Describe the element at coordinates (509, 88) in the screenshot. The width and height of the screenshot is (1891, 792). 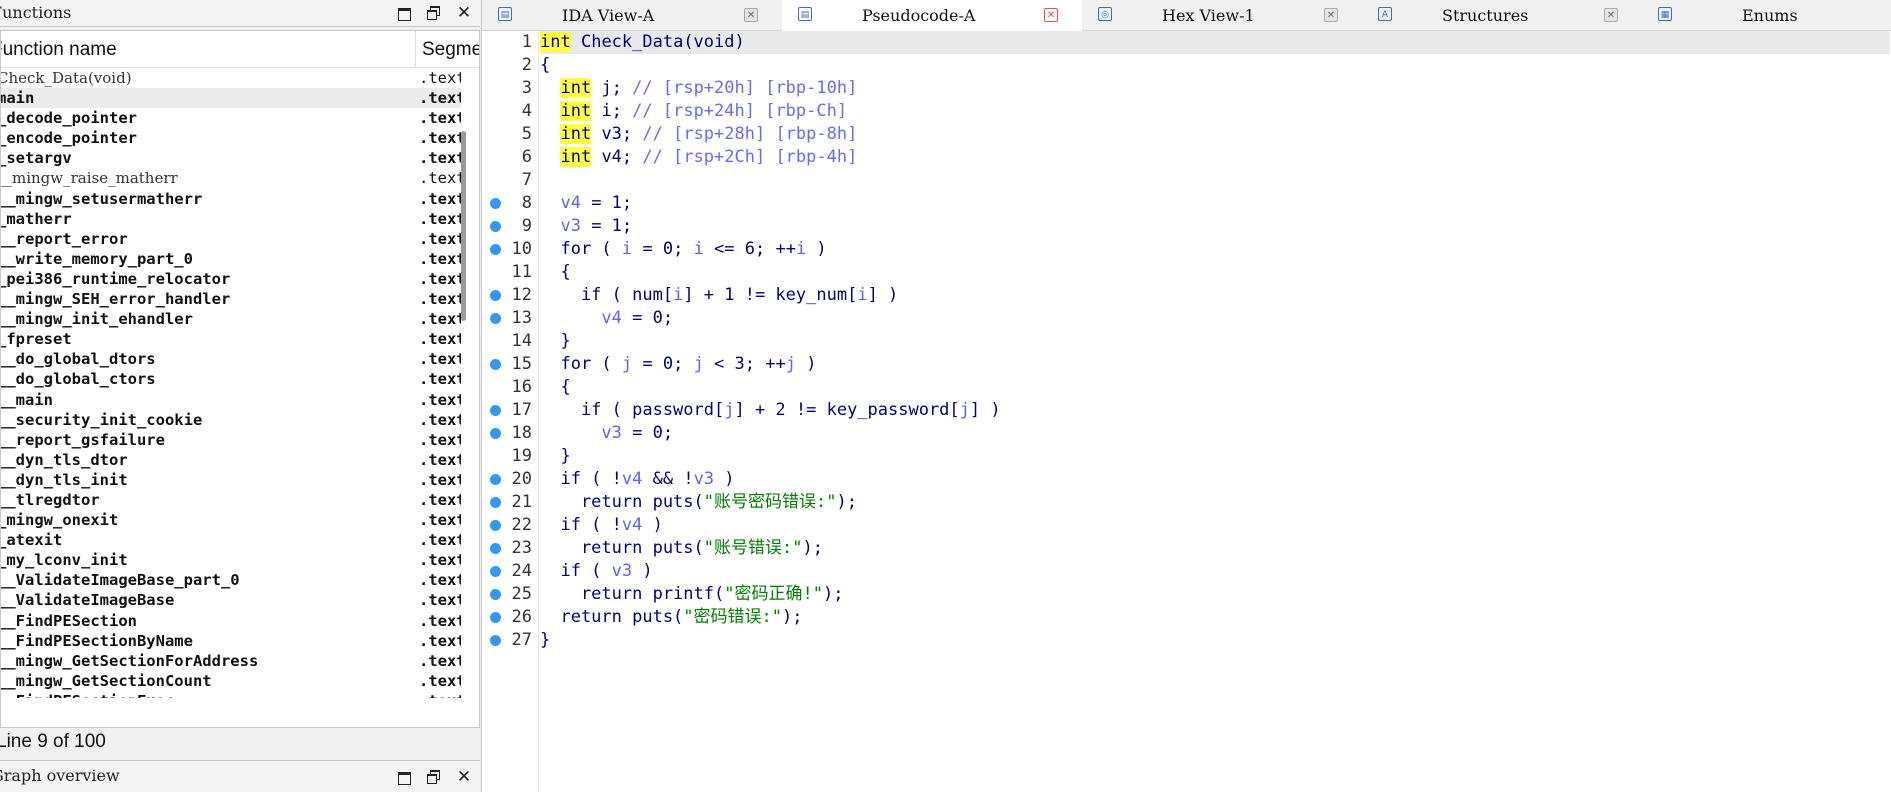
I see `line-number: 3` at that location.